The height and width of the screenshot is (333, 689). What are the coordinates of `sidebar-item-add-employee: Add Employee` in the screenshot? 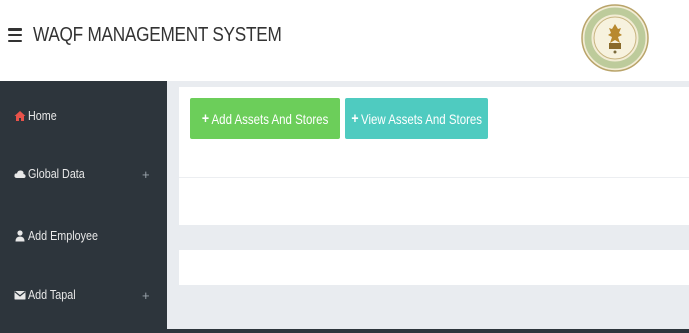 It's located at (83, 236).